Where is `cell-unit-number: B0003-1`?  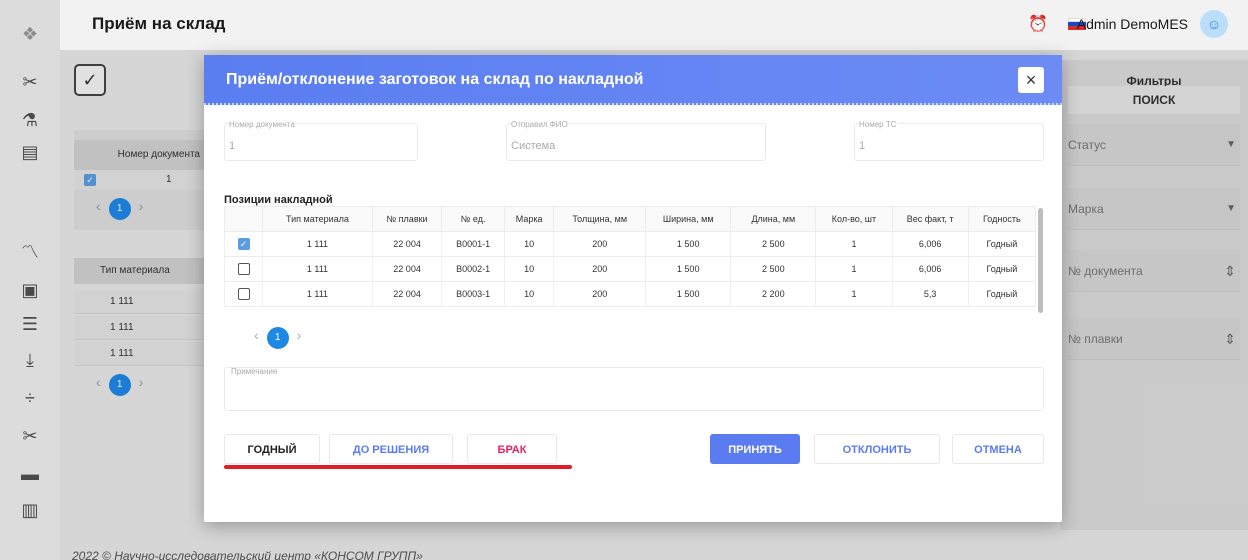 cell-unit-number: B0003-1 is located at coordinates (473, 294).